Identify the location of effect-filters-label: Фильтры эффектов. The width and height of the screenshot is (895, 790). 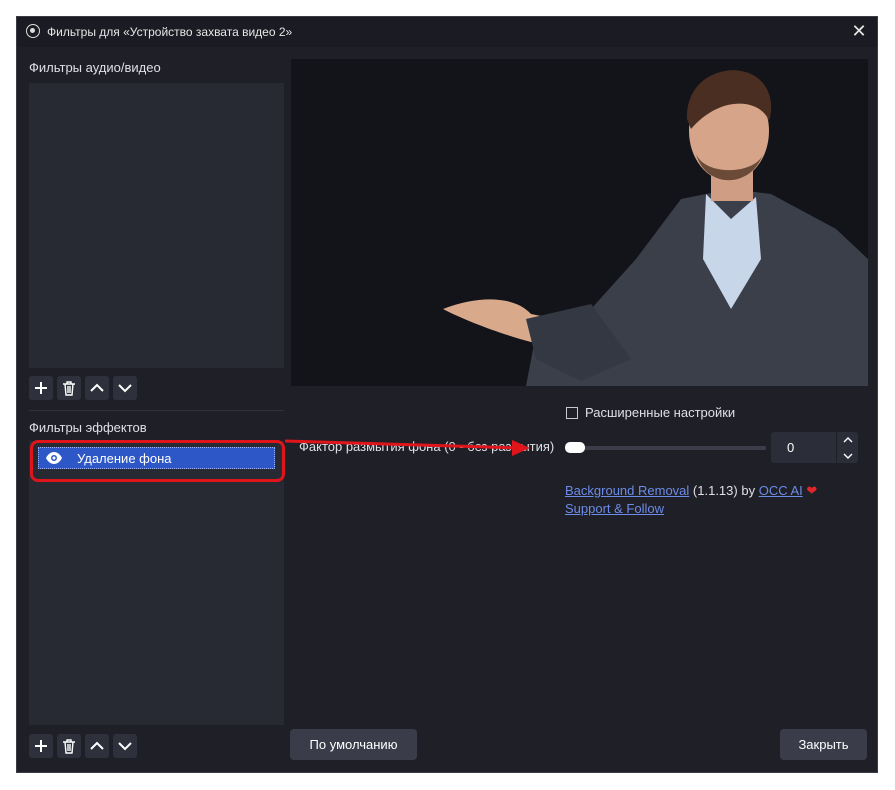
(88, 427).